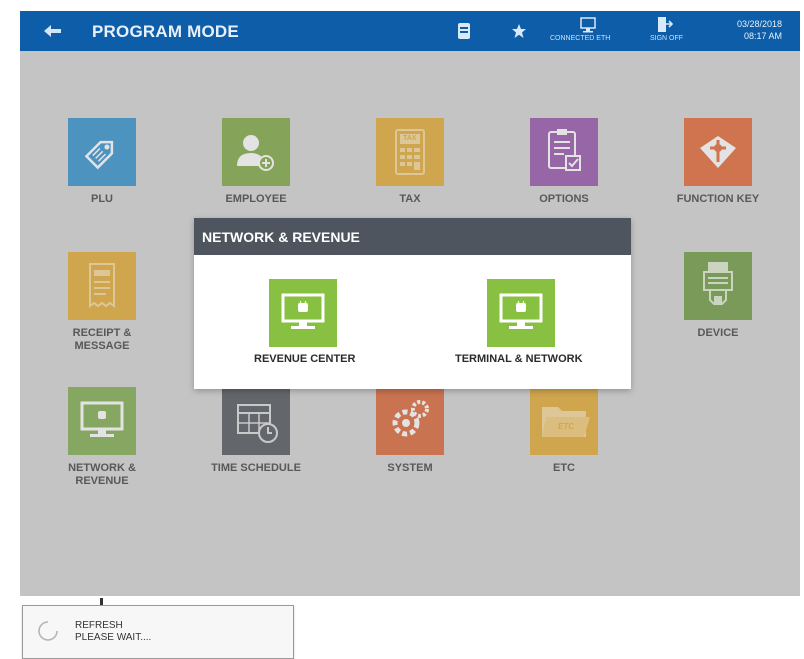 The height and width of the screenshot is (659, 804). Describe the element at coordinates (519, 359) in the screenshot. I see `terminal-network-label: TERMINAL & NETWORK` at that location.